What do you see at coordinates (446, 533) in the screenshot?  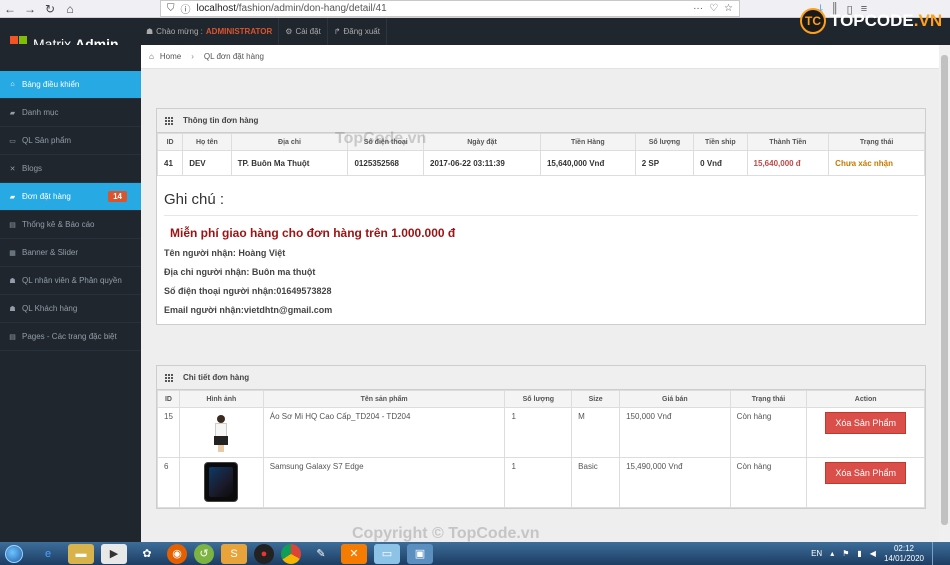 I see `watermark-bottom: Copyright © TopCode.vn` at bounding box center [446, 533].